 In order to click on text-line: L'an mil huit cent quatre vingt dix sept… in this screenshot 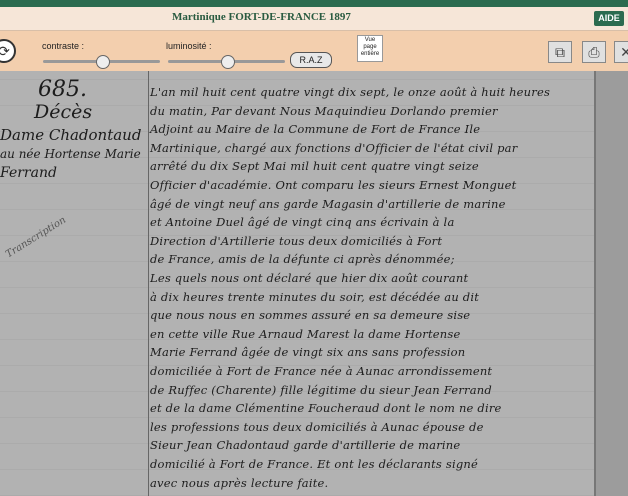, I will do `click(350, 92)`.